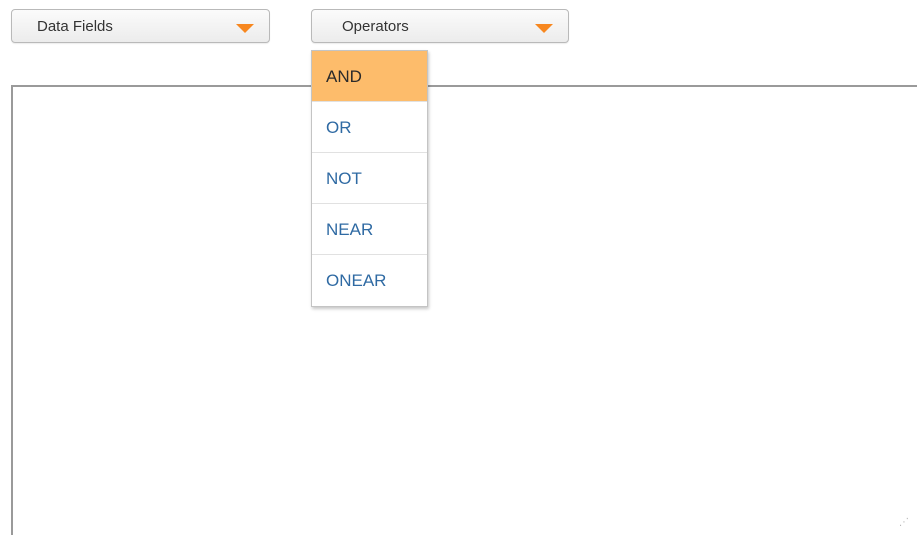 The width and height of the screenshot is (917, 535). Describe the element at coordinates (905, 523) in the screenshot. I see `resize-grip-icon: ⋰` at that location.